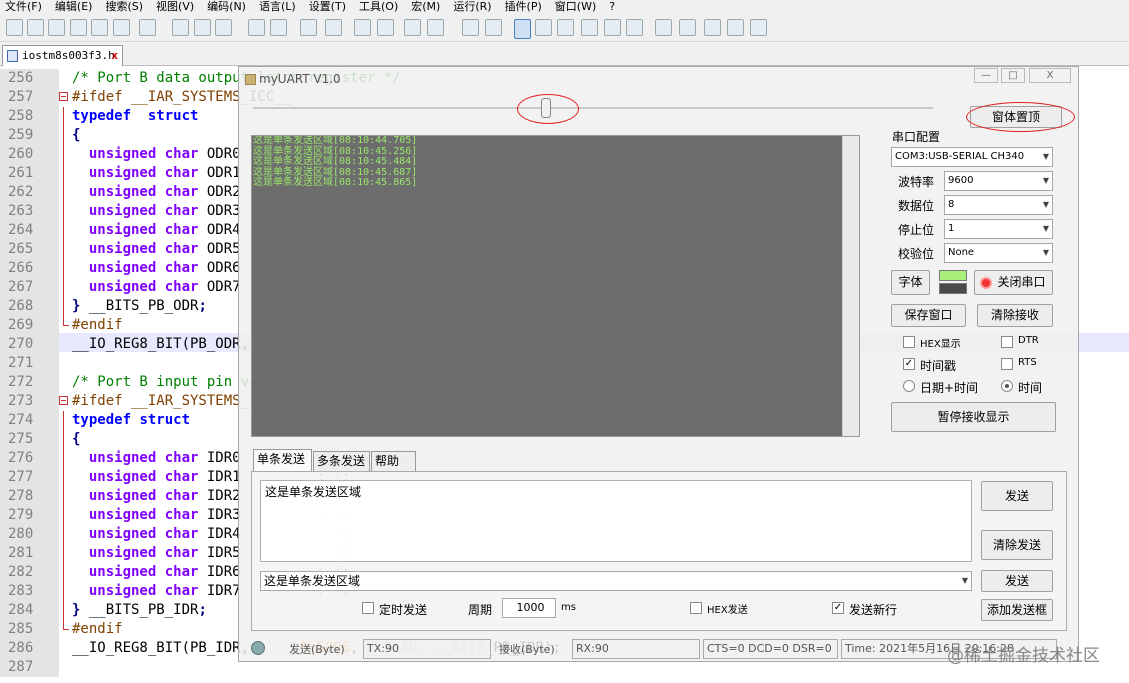 The width and height of the screenshot is (1129, 683). What do you see at coordinates (62, 55) in the screenshot?
I see `file-tab: iostm8s003f3.h x` at bounding box center [62, 55].